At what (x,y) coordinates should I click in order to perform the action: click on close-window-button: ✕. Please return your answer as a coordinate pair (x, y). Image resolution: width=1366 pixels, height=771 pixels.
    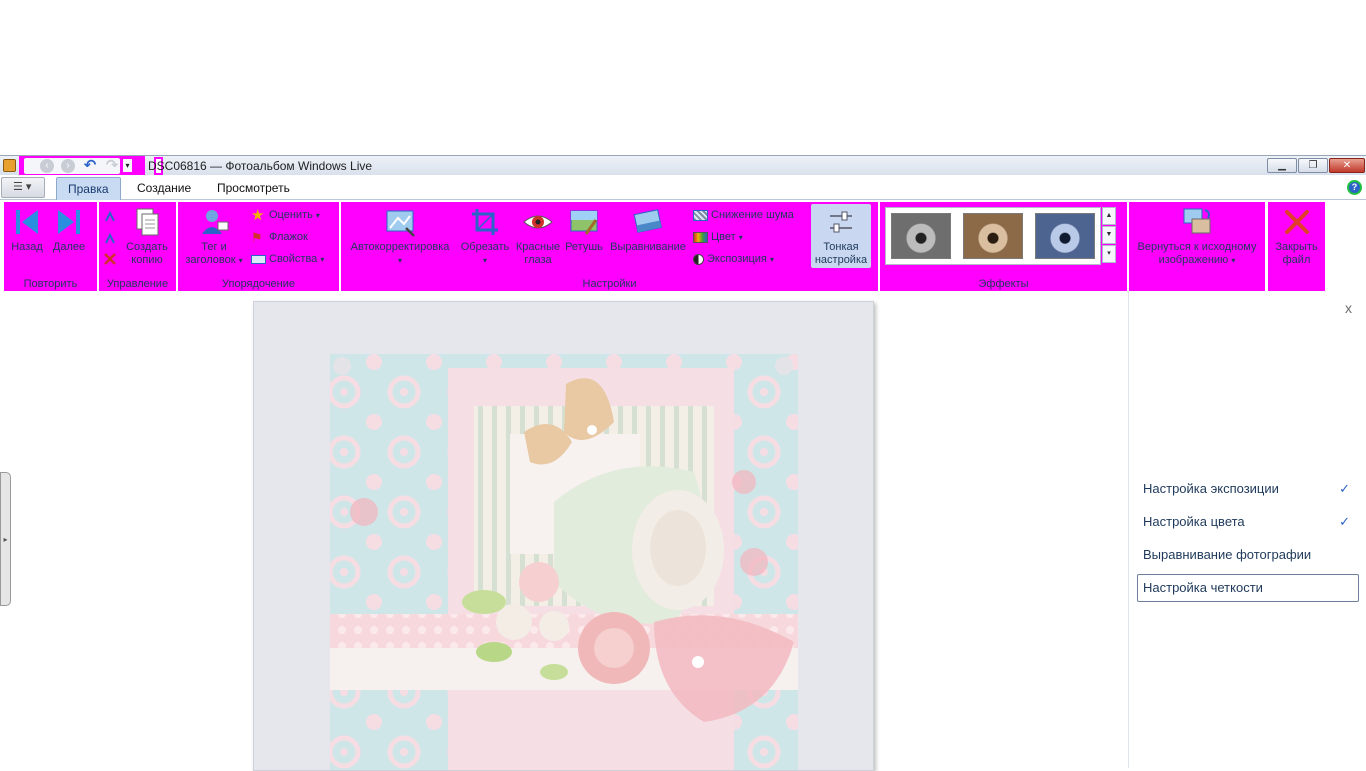
    Looking at the image, I should click on (1347, 165).